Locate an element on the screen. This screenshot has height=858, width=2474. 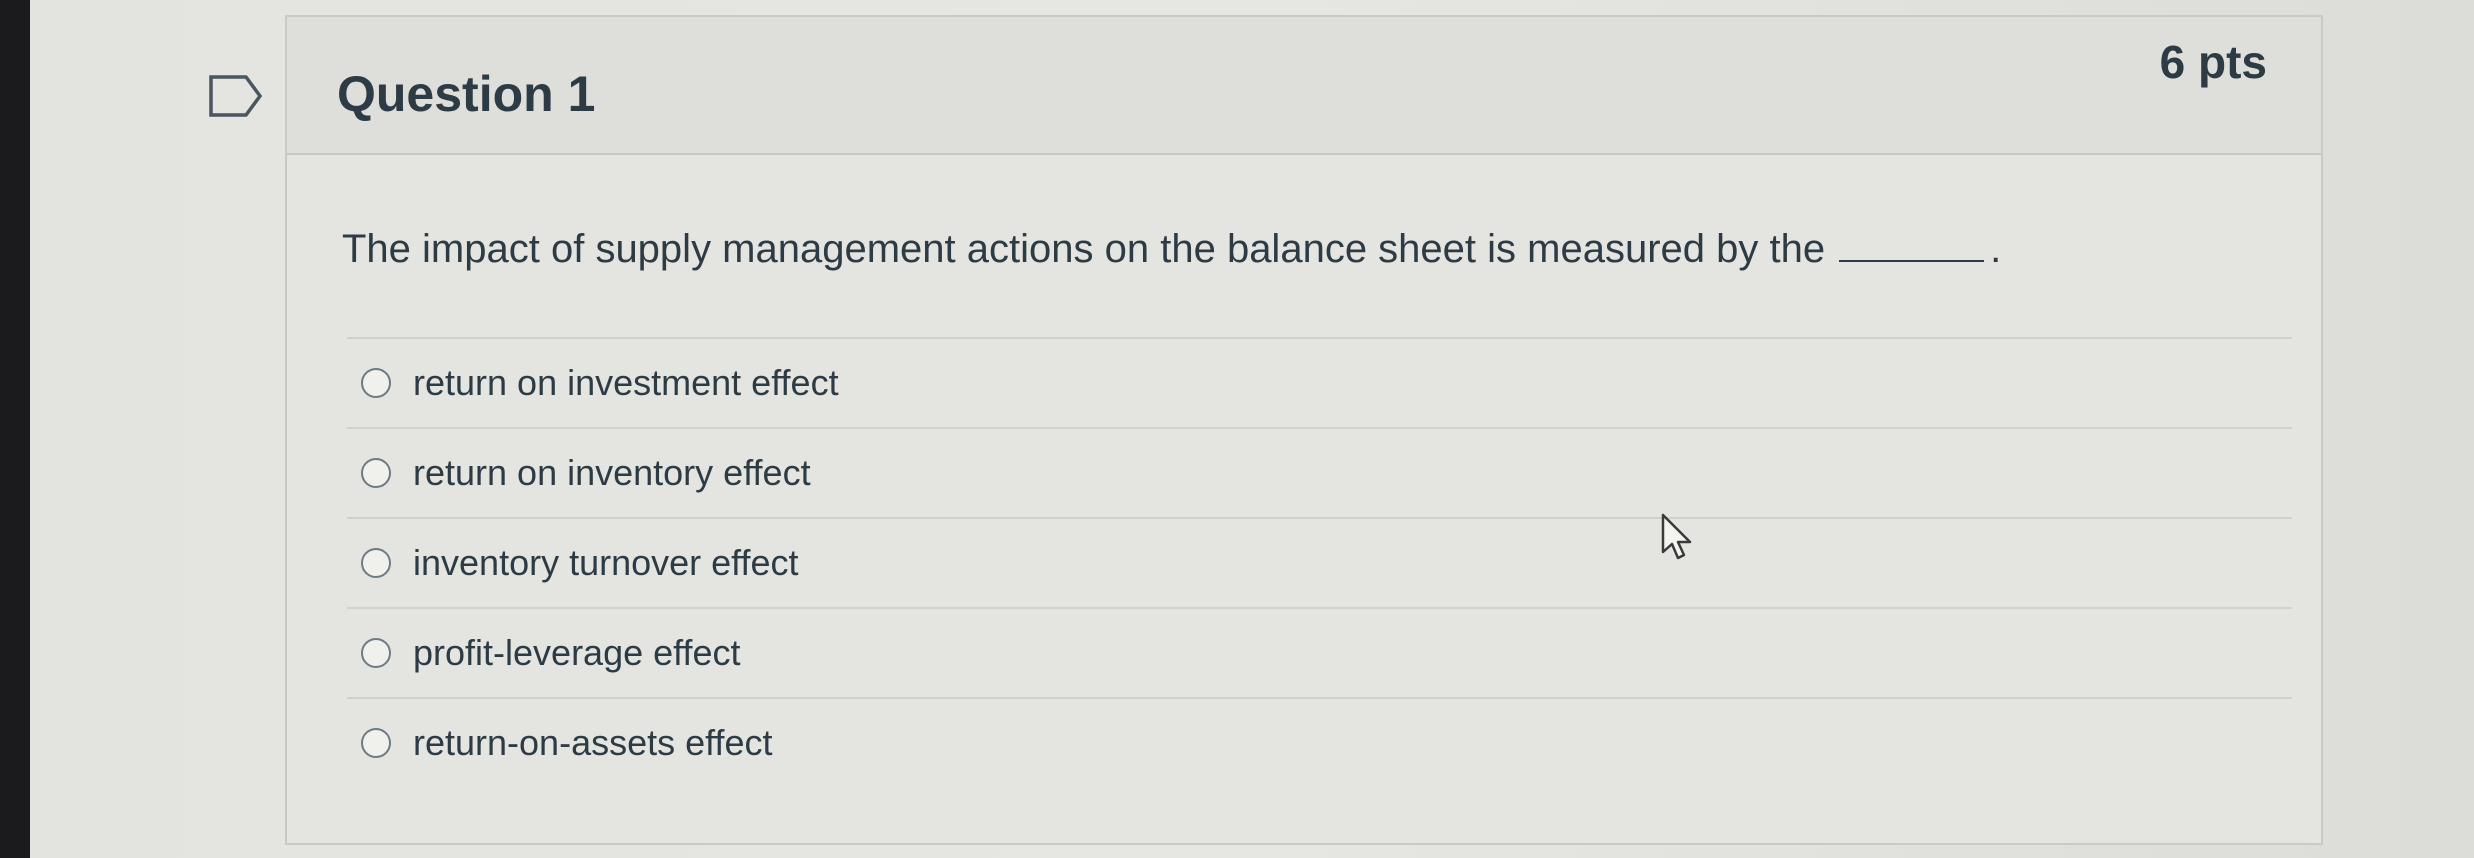
answer-option: return on investment effect is located at coordinates (1319, 382).